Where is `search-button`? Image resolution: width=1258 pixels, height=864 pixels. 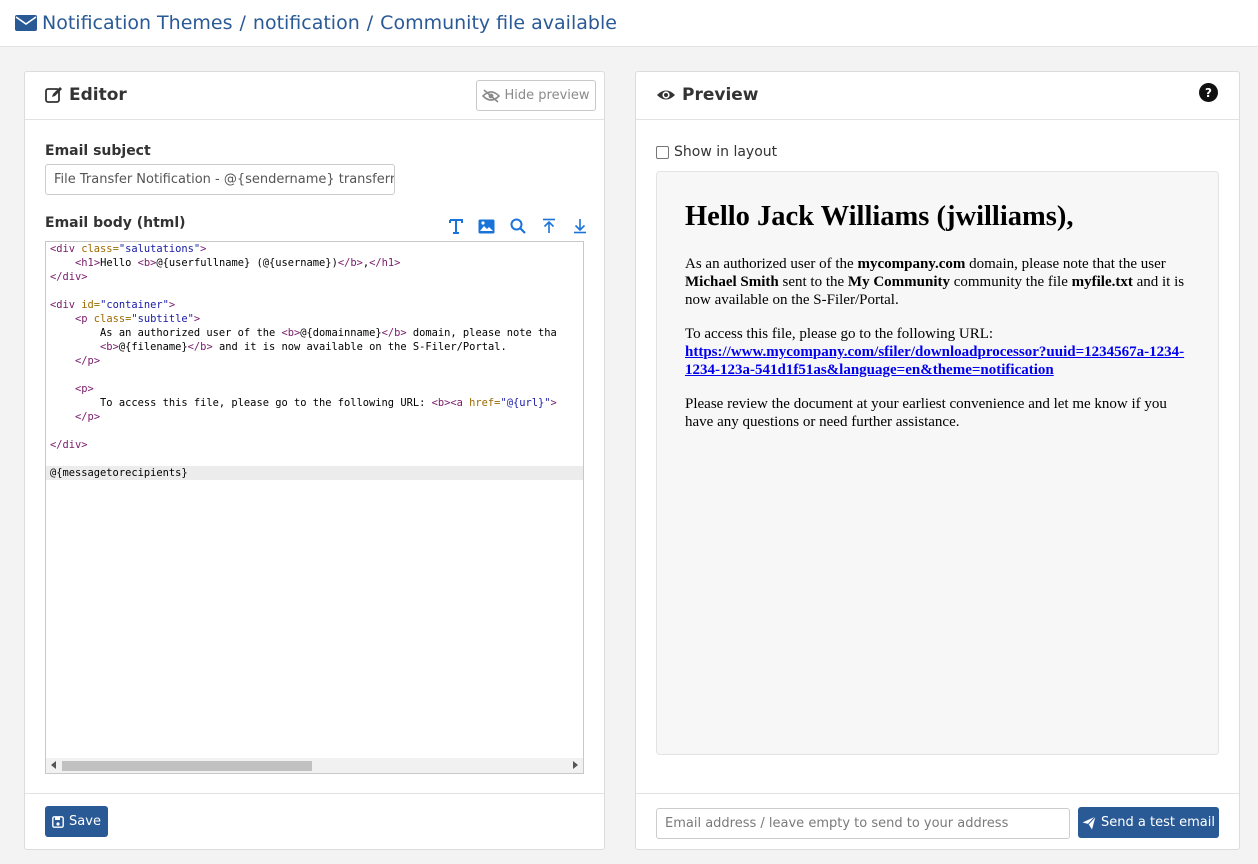
search-button is located at coordinates (517, 226).